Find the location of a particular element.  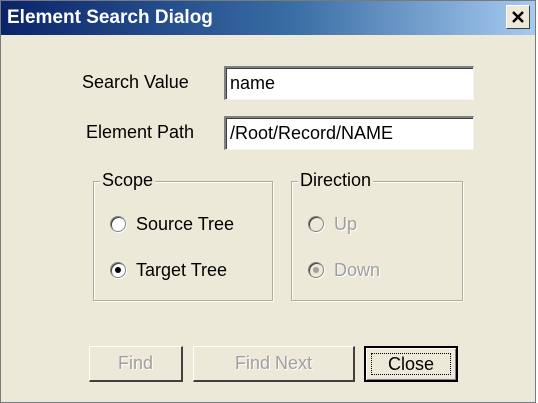

element-path-label: Element Path is located at coordinates (140, 132).